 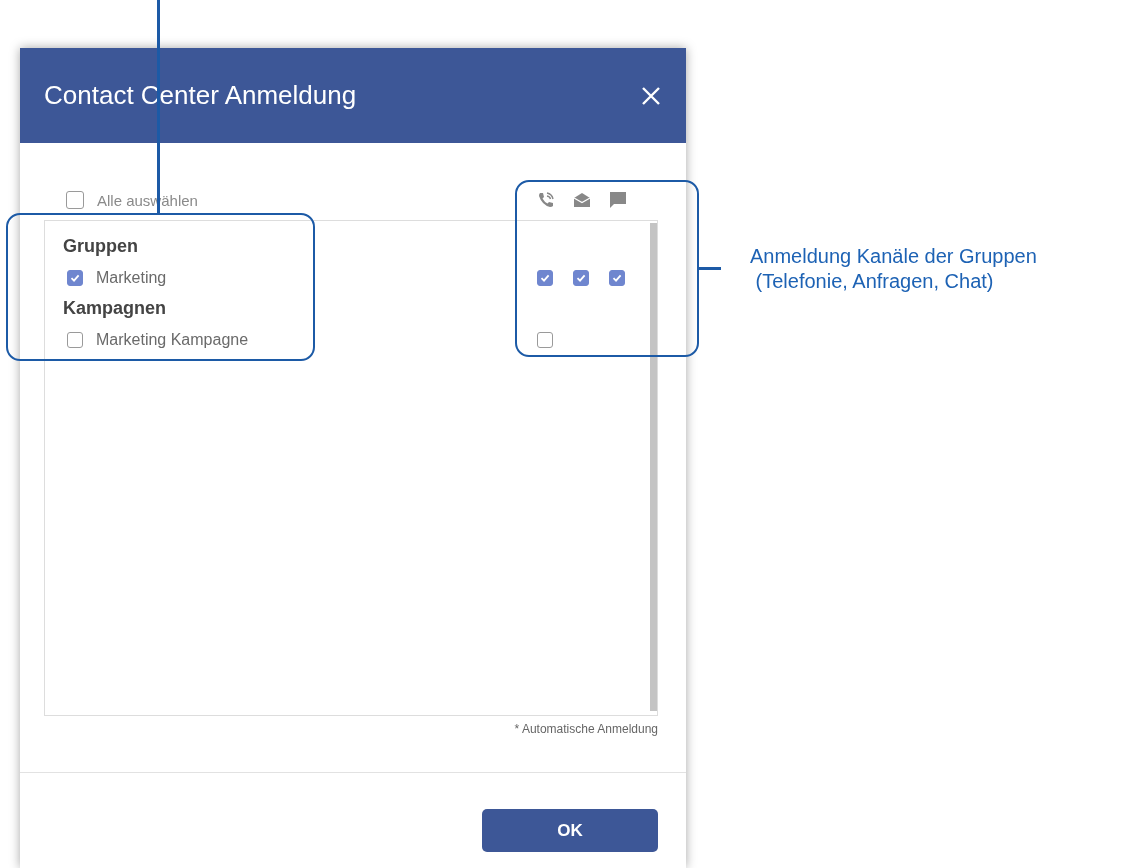 I want to click on footnote: * Automatische Anmeldung, so click(x=586, y=729).